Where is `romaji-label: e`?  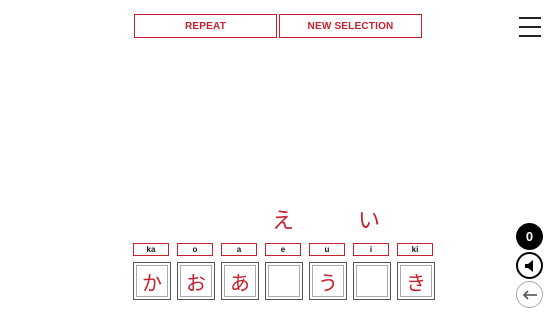 romaji-label: e is located at coordinates (283, 249).